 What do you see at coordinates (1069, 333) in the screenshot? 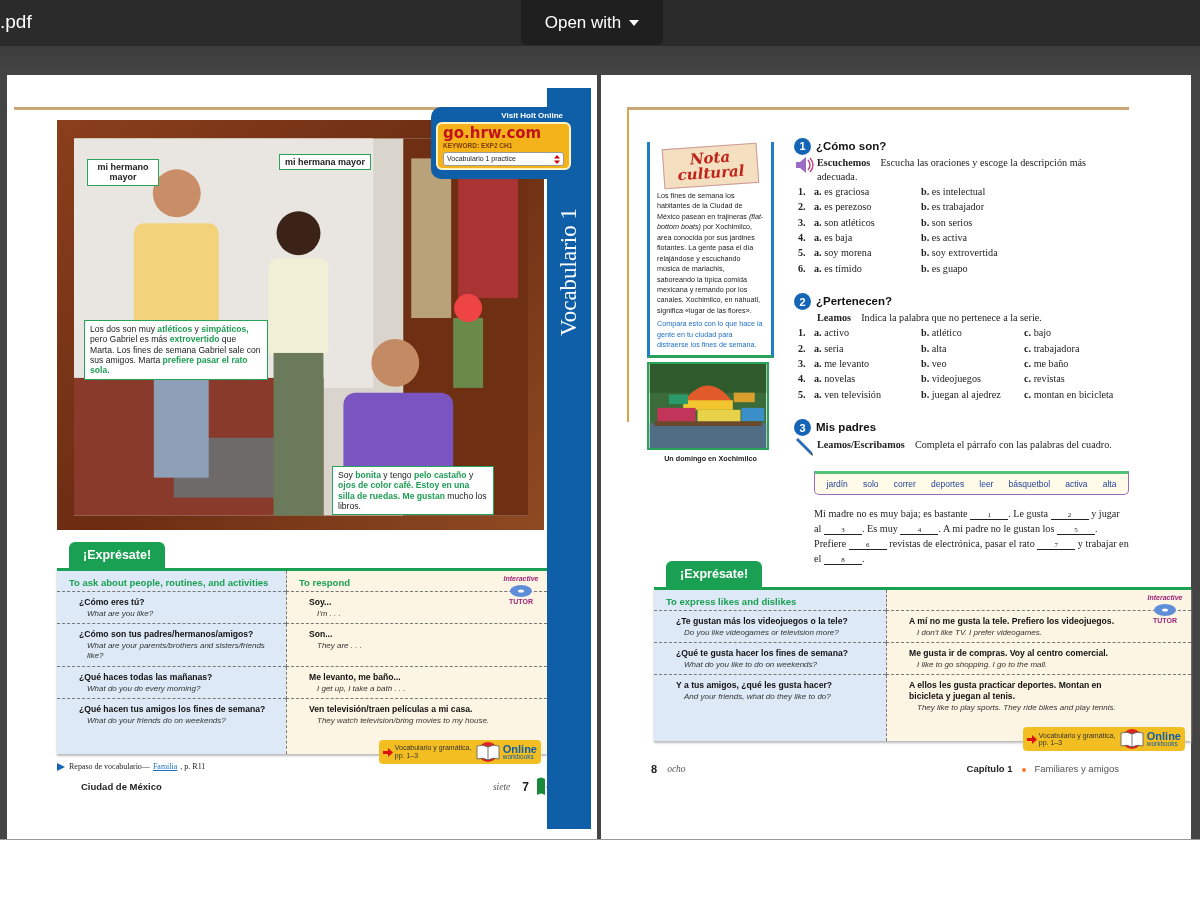
I see `answer-option: c. bajo` at bounding box center [1069, 333].